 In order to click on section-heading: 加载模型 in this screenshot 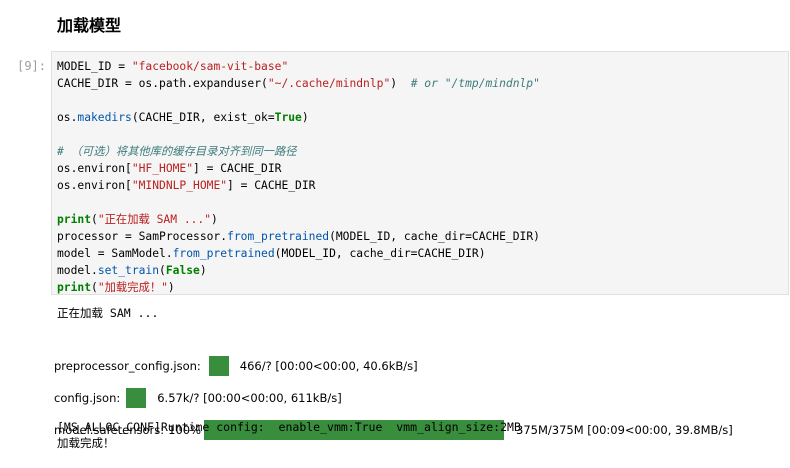, I will do `click(89, 25)`.